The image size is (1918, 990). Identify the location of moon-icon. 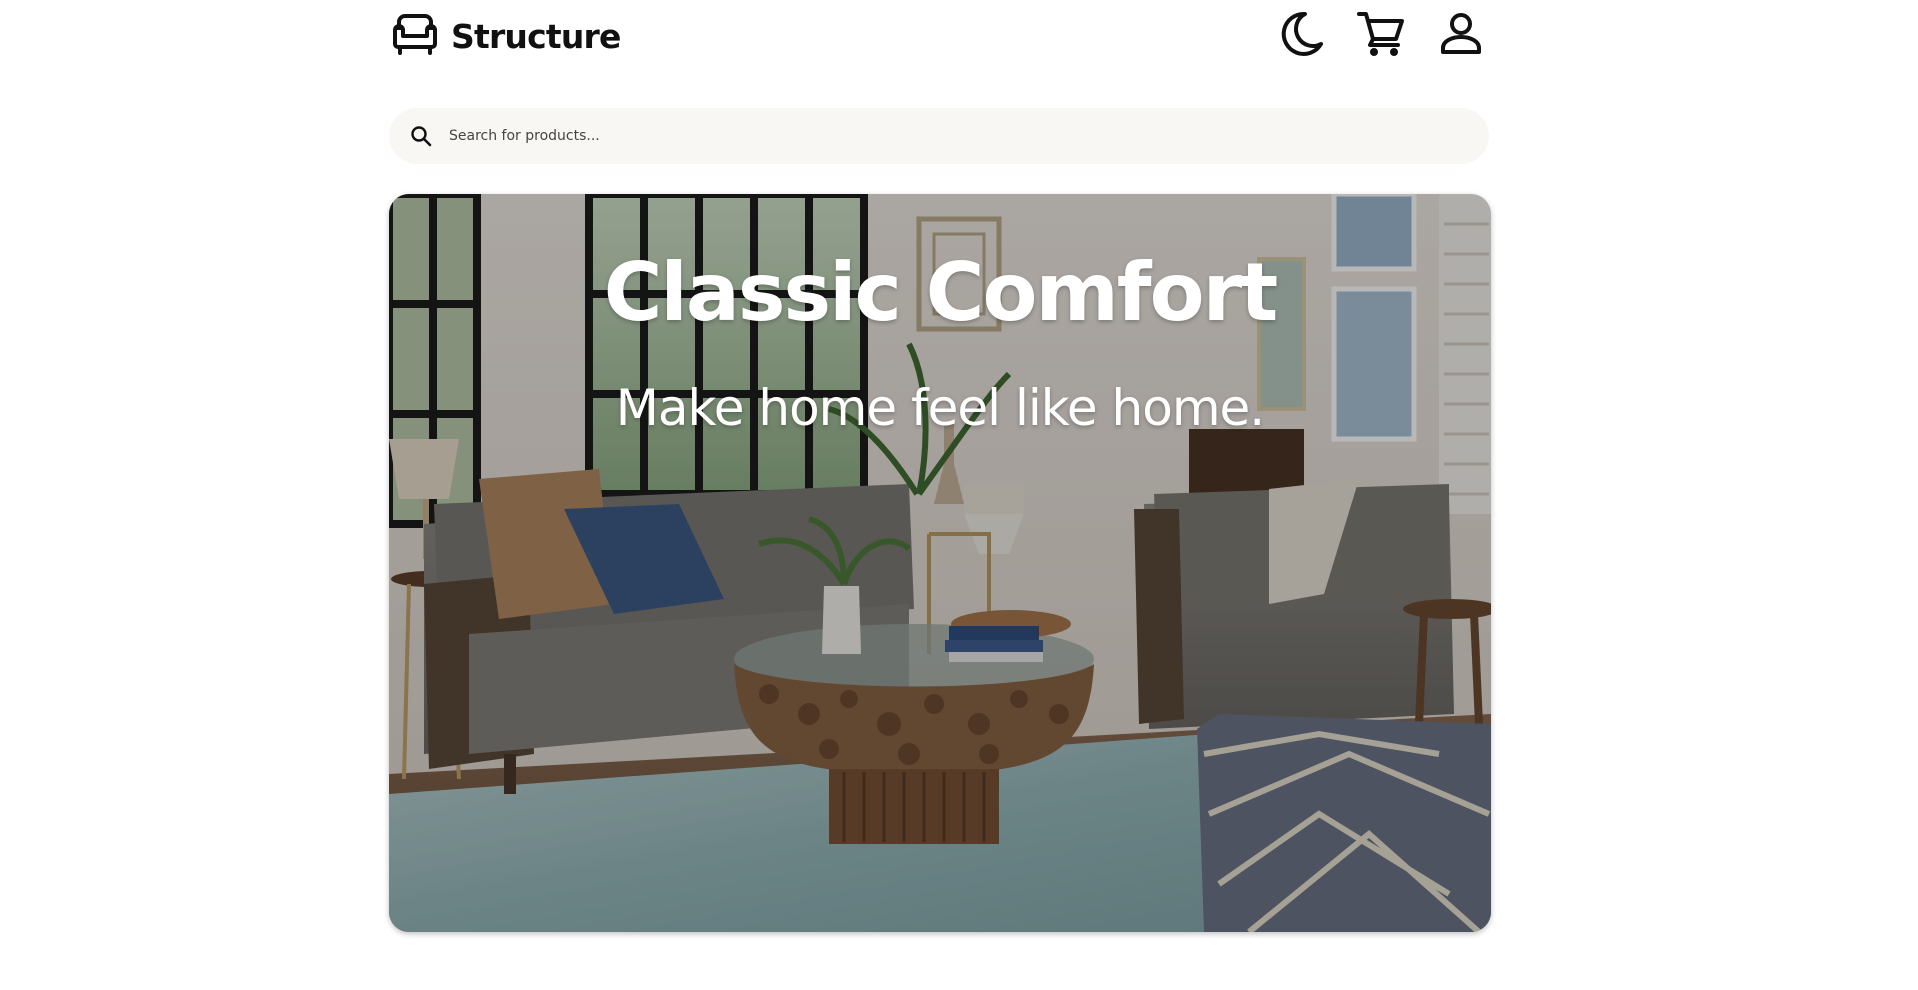
(1301, 36).